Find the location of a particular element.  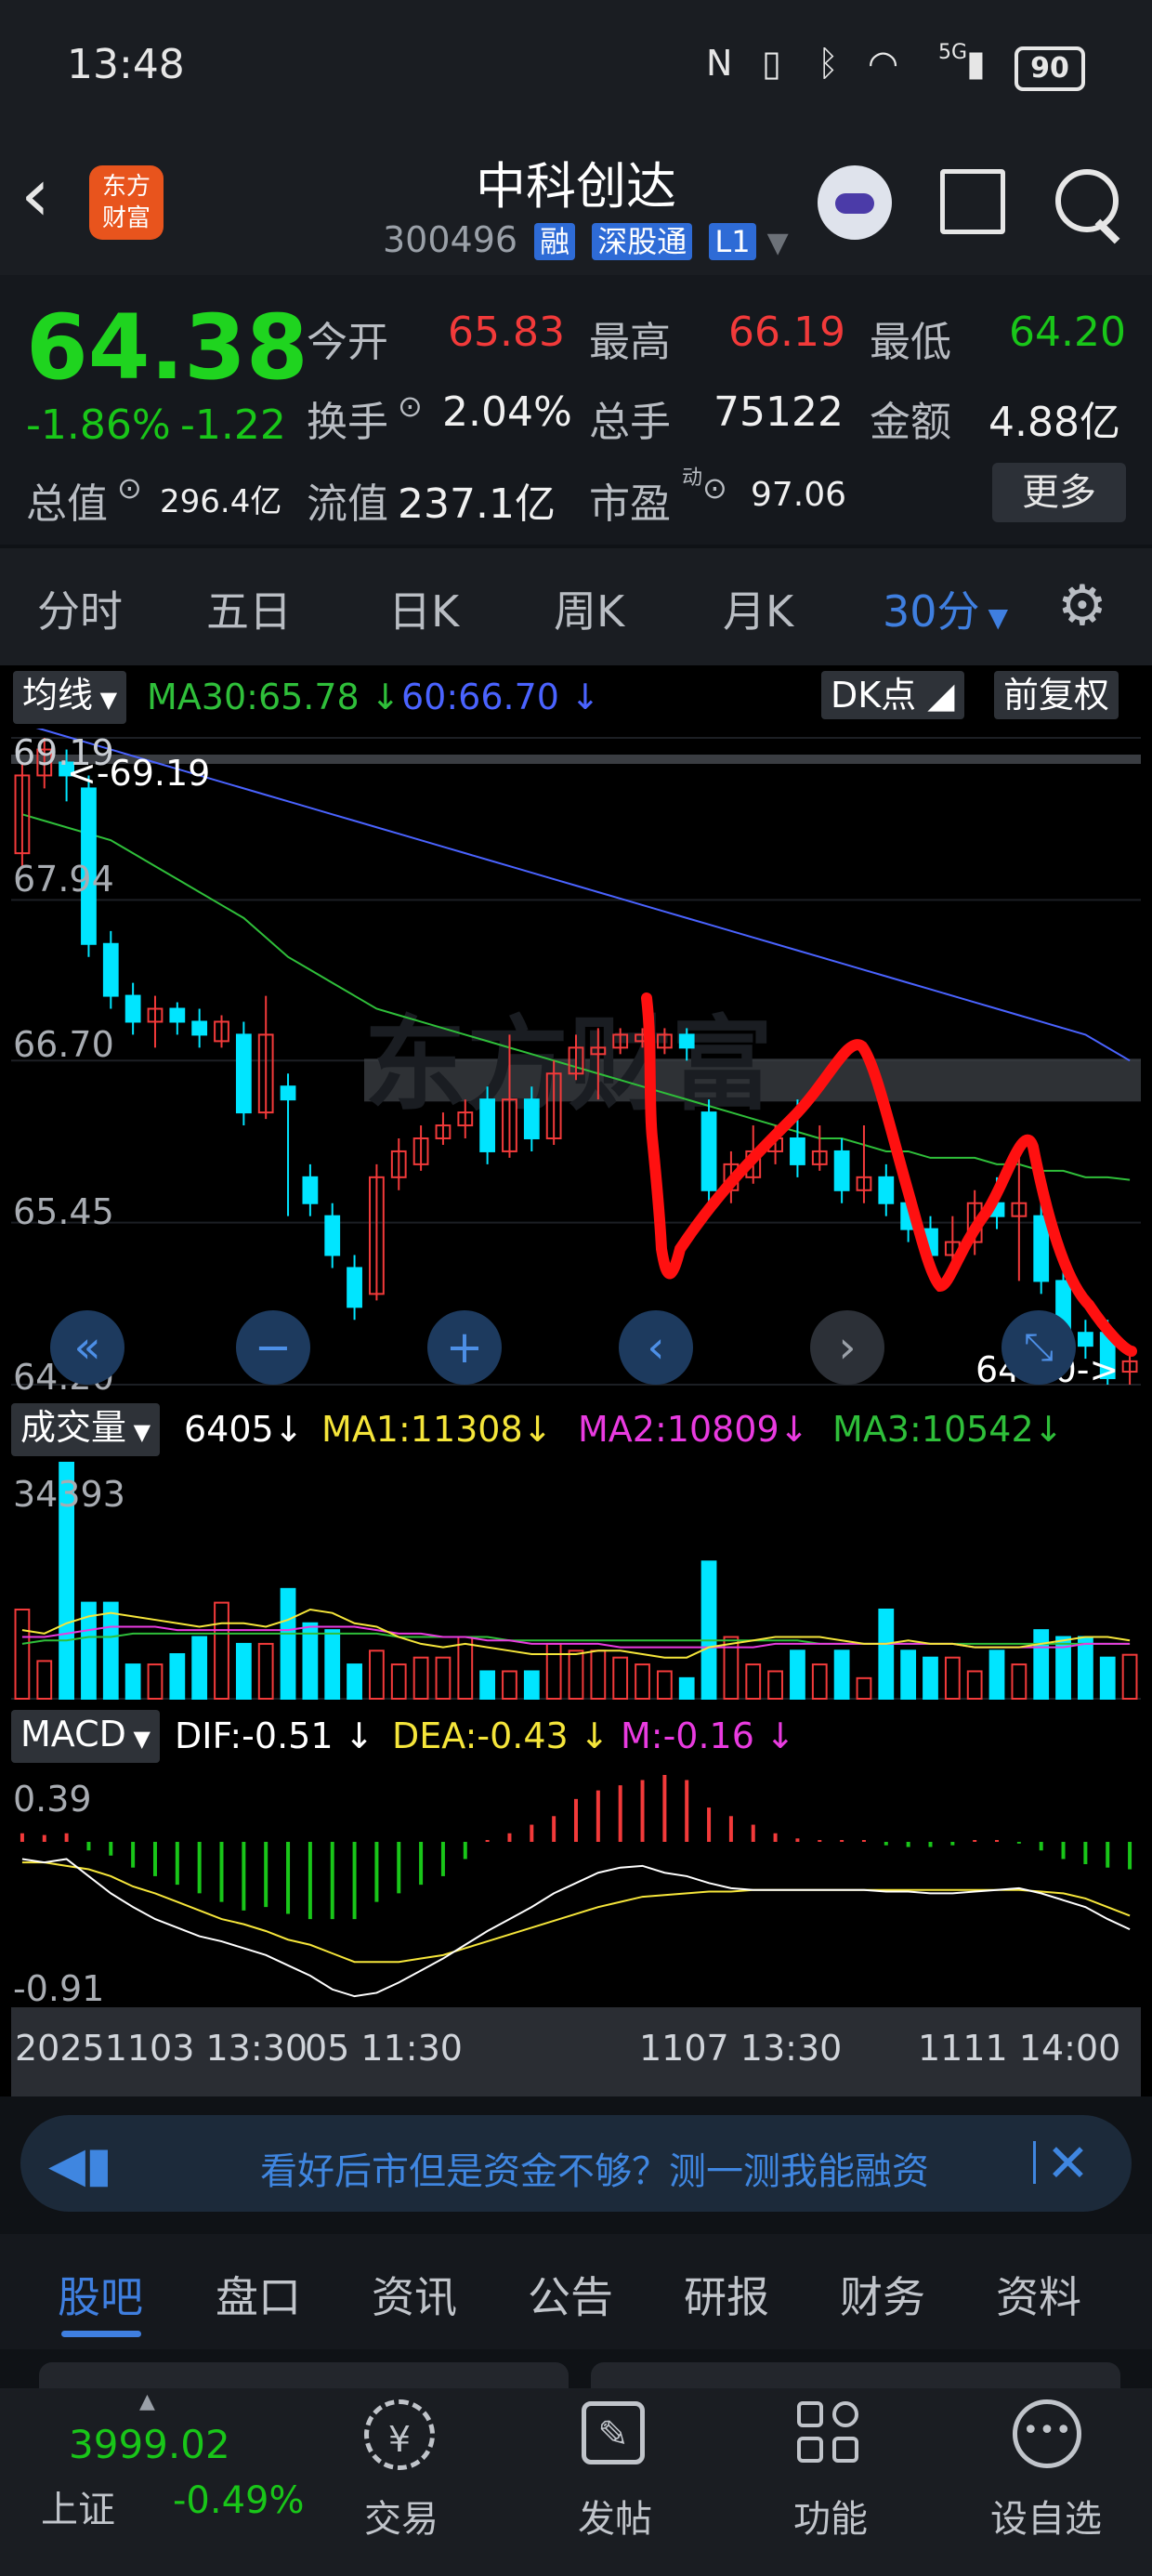

nav-watchlist-prefix: 设 is located at coordinates (1009, 2519).